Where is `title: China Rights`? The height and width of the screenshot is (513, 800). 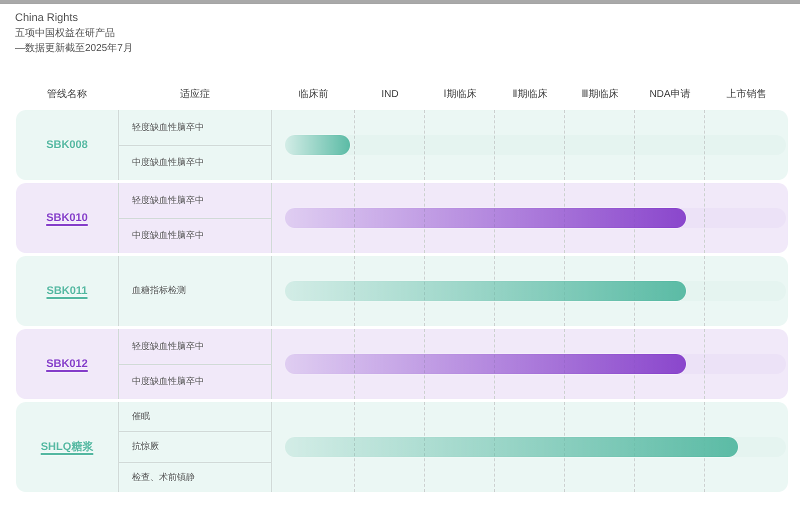
title: China Rights is located at coordinates (46, 18).